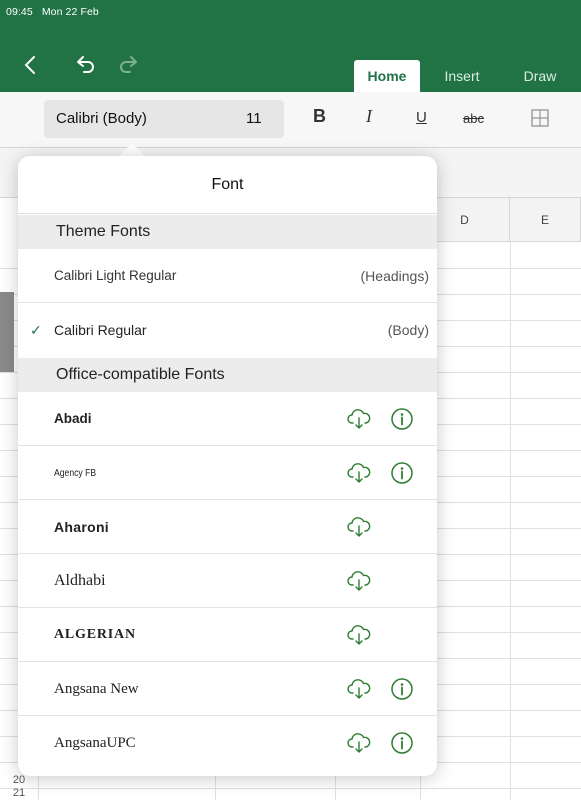  Describe the element at coordinates (227, 527) in the screenshot. I see `font-item-aharoni: Aharoni` at that location.